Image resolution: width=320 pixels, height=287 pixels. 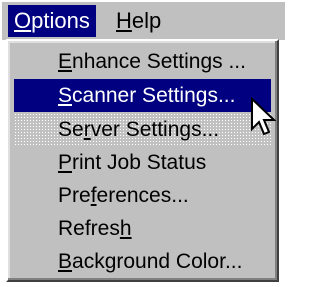 What do you see at coordinates (65, 162) in the screenshot?
I see `menu-item-mnemonic: P` at bounding box center [65, 162].